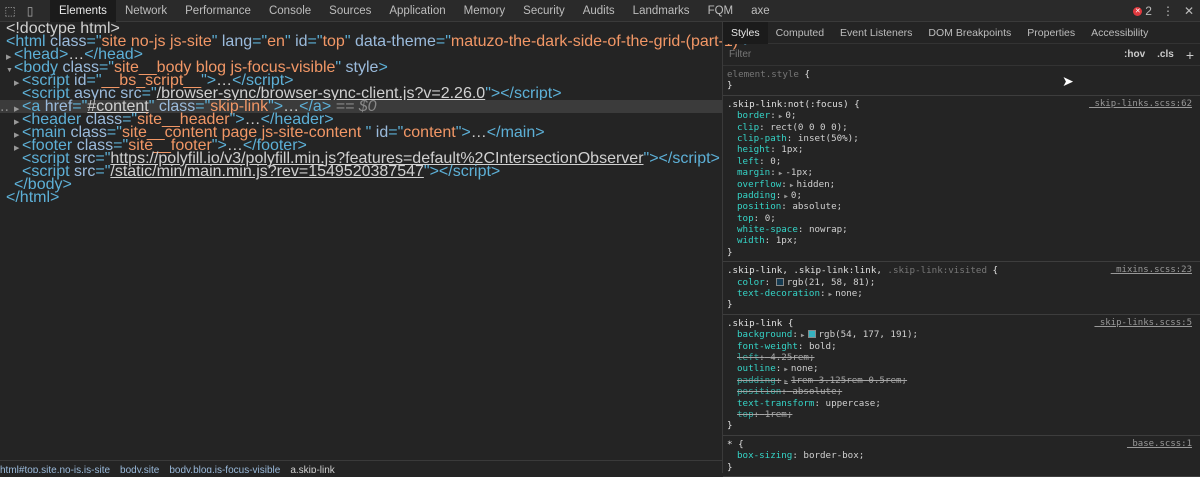  Describe the element at coordinates (312, 469) in the screenshot. I see `breadcrumb-item: a.skip-link` at that location.